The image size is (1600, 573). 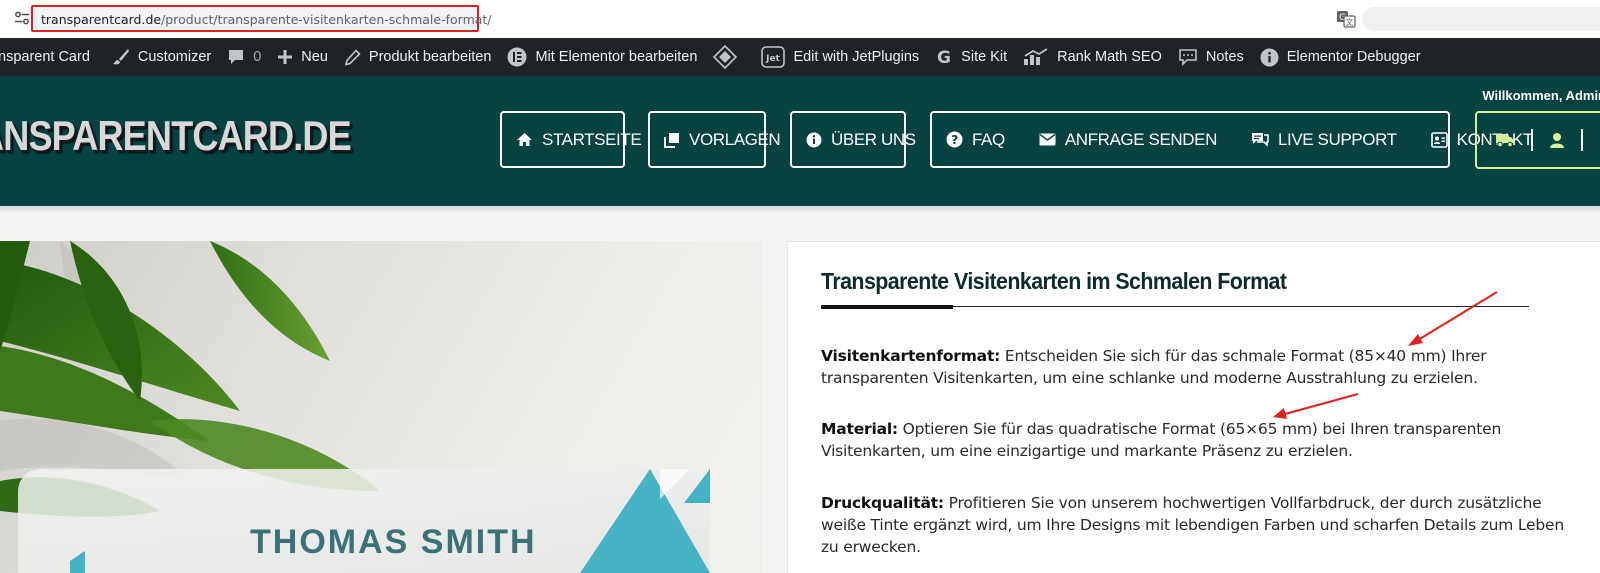 I want to click on paragraph-format-label: Visitenkartenformat:, so click(x=911, y=356).